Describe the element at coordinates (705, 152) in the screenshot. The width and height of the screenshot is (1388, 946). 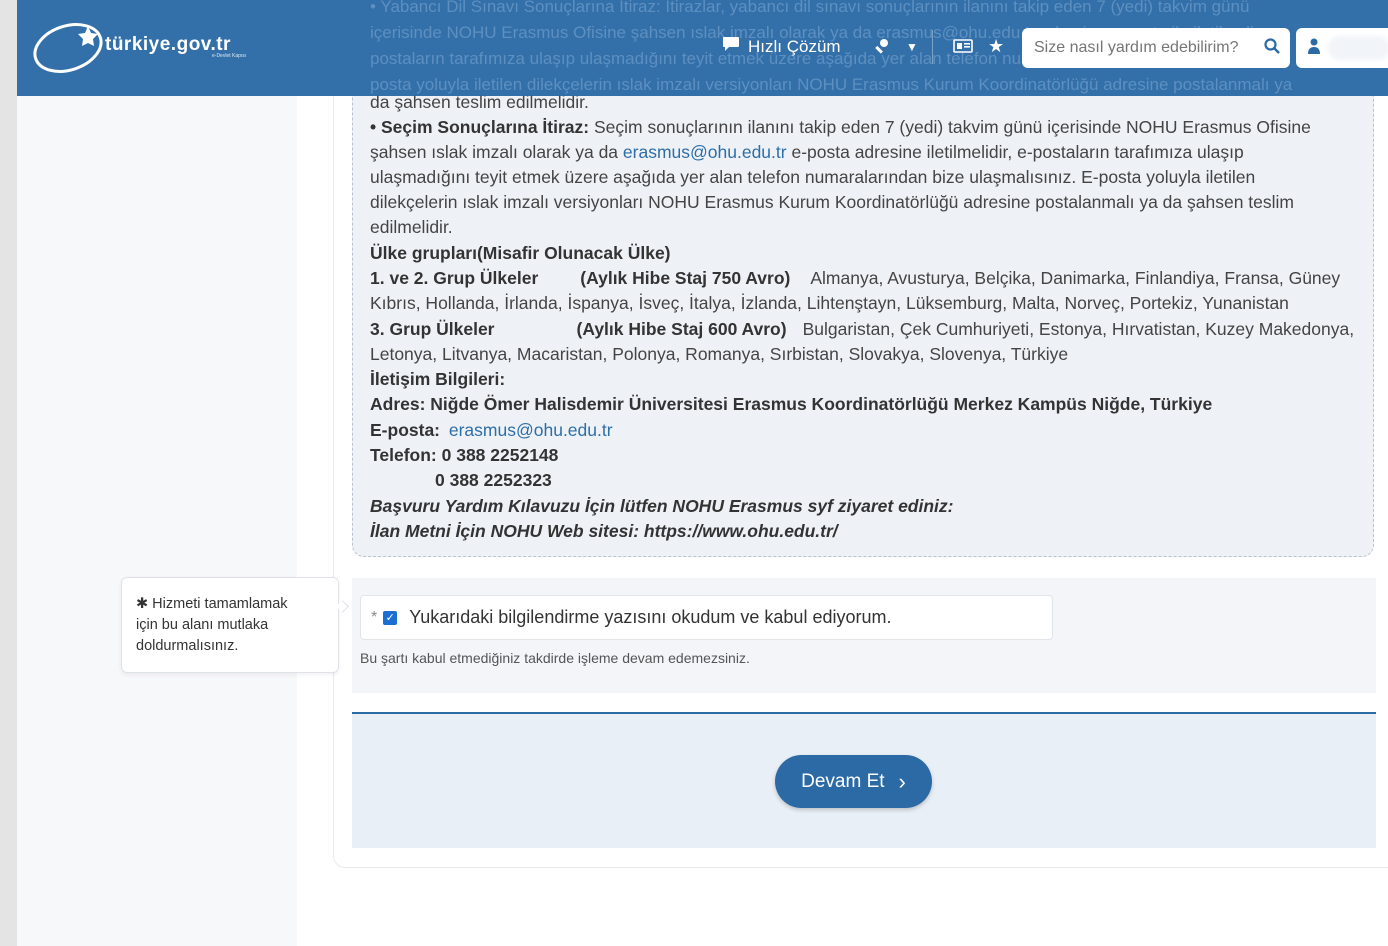
I see `email-link: erasmus@ohu.edu.tr` at that location.